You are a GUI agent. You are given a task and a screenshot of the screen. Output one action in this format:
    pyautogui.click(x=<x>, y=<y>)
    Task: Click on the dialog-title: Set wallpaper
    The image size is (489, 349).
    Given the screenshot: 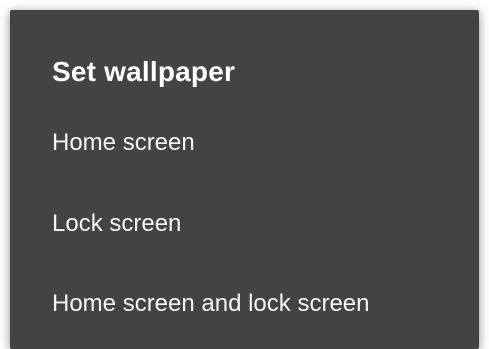 What is the action you would take?
    pyautogui.click(x=144, y=71)
    